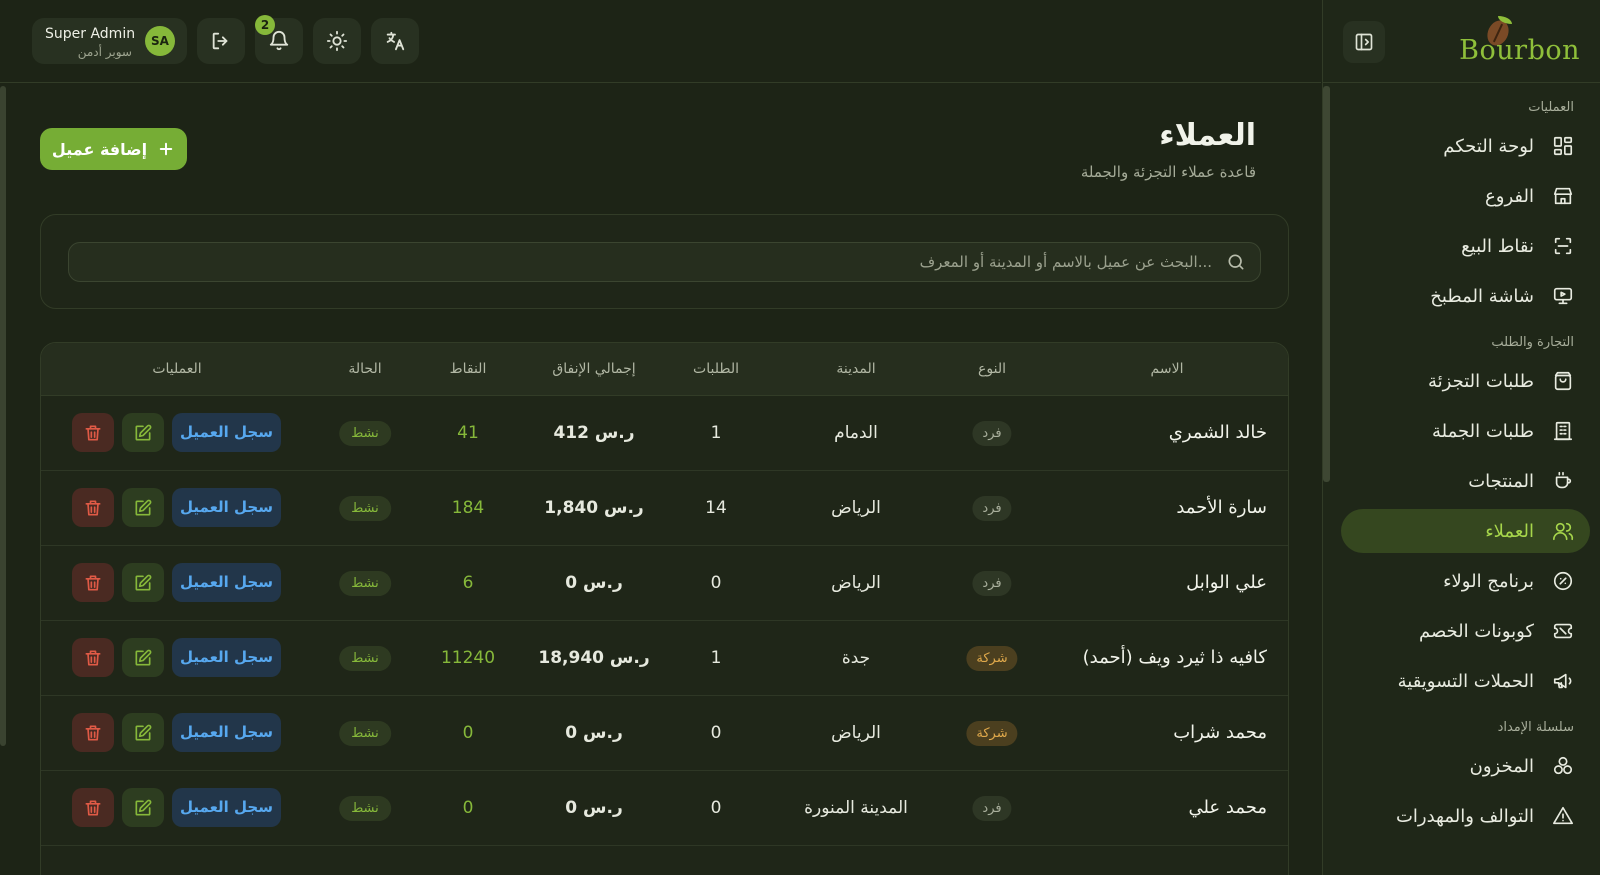  I want to click on customer-spend: 412 ر.س, so click(594, 433).